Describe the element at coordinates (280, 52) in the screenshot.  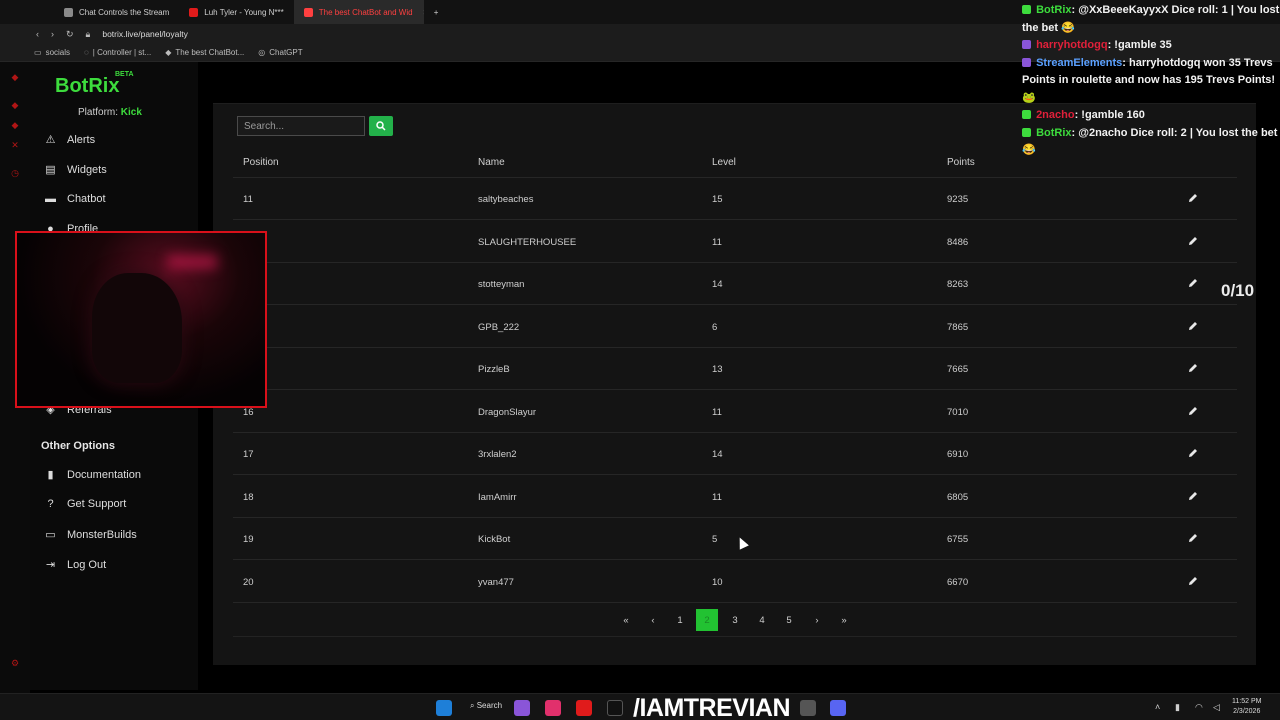
I see `bookmark-item: ◎ ChatGPT` at that location.